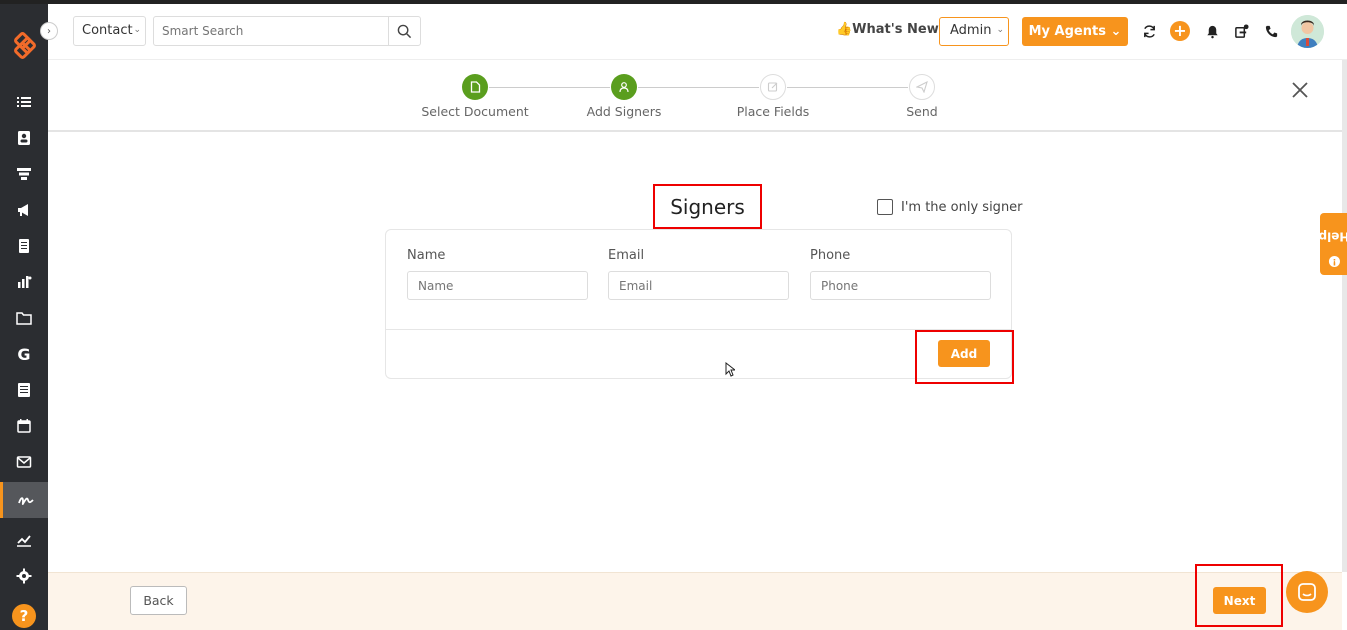  Describe the element at coordinates (1334, 261) in the screenshot. I see `info-icon: !` at that location.